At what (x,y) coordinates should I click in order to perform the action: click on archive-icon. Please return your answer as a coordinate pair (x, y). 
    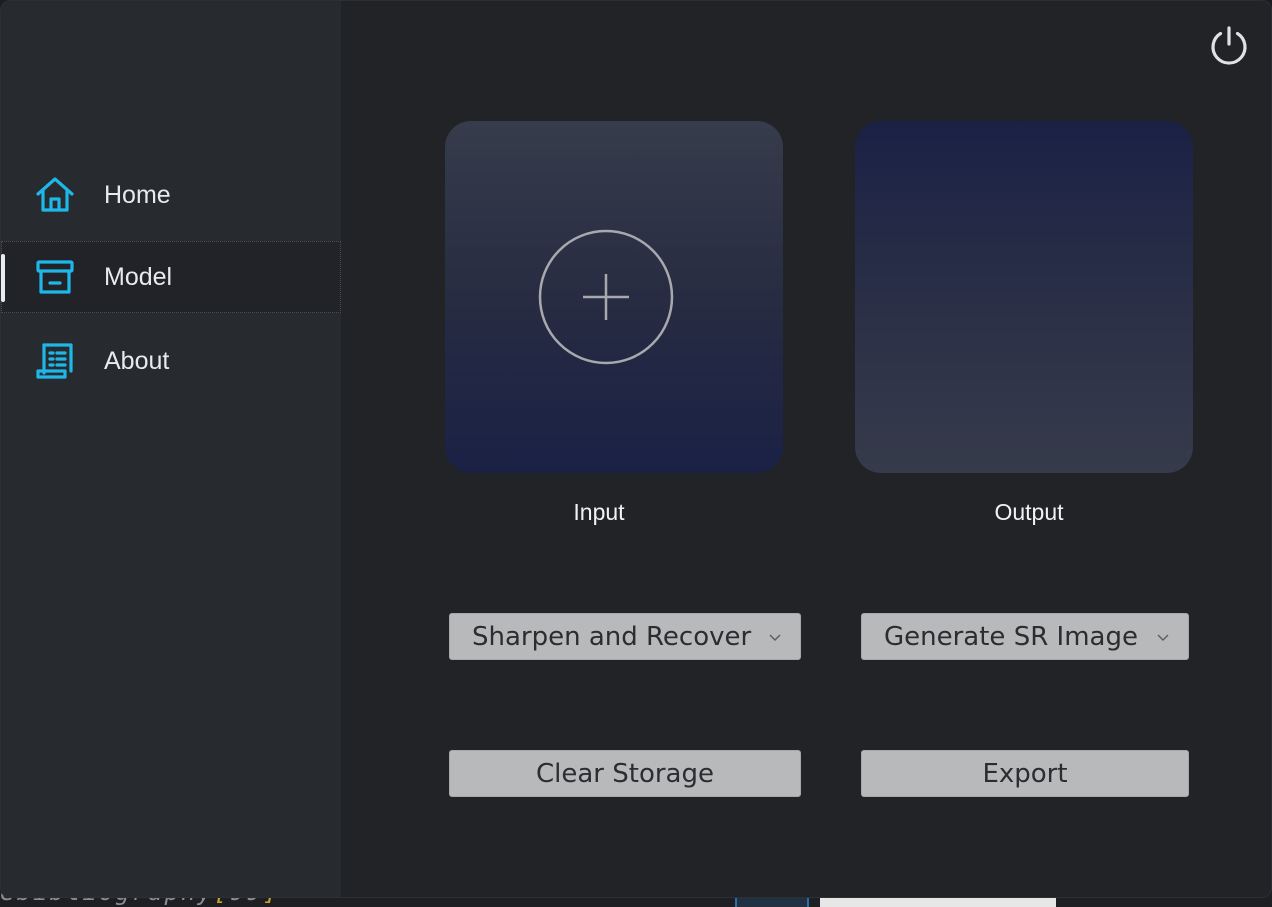
    Looking at the image, I should click on (55, 277).